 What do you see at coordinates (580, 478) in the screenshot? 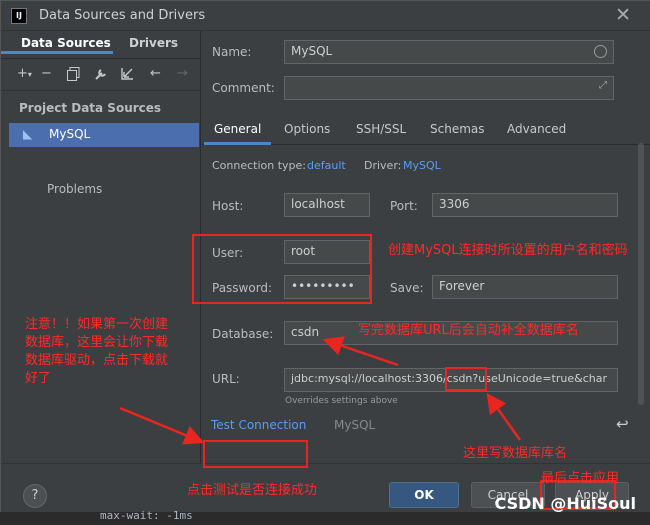
I see `annotation-apply-last: 最后点击应用` at bounding box center [580, 478].